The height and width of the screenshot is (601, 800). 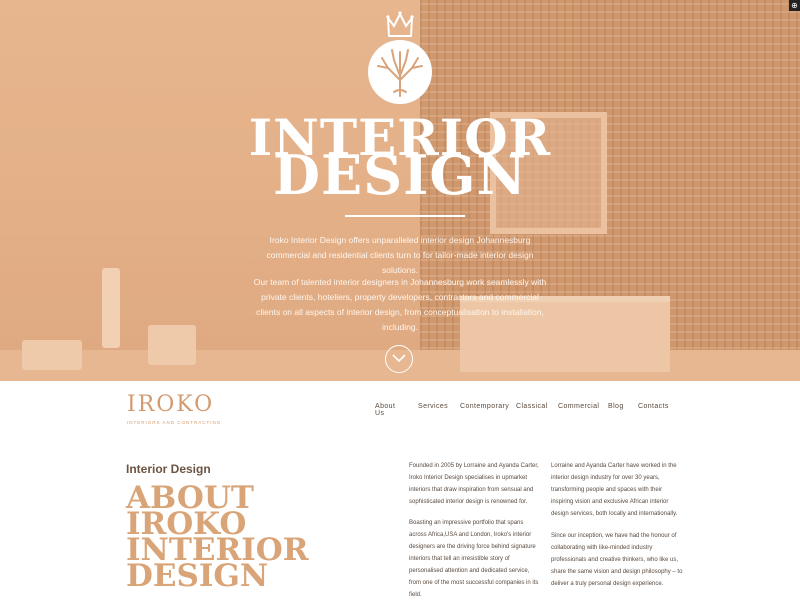 I want to click on nav-item-contemporary: Contemporary, so click(x=484, y=406).